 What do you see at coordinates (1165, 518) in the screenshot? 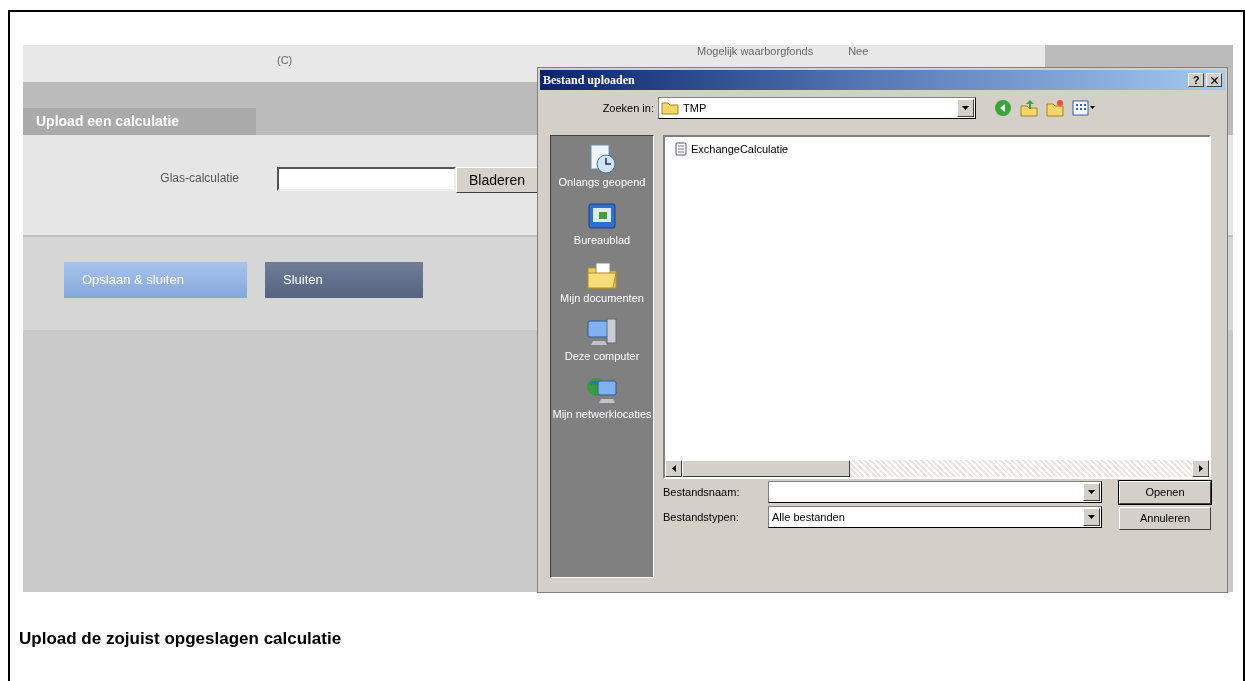
I see `cancel-button: Annuleren` at bounding box center [1165, 518].